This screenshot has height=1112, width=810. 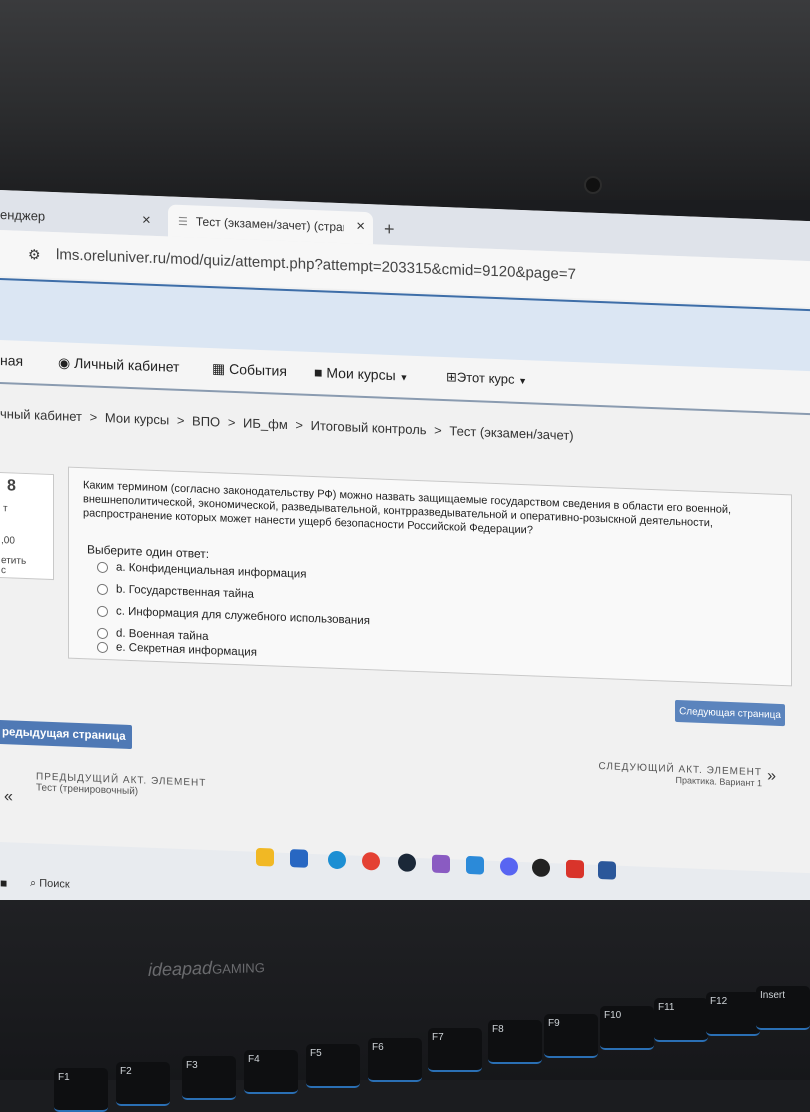 What do you see at coordinates (407, 862) in the screenshot?
I see `steam-icon` at bounding box center [407, 862].